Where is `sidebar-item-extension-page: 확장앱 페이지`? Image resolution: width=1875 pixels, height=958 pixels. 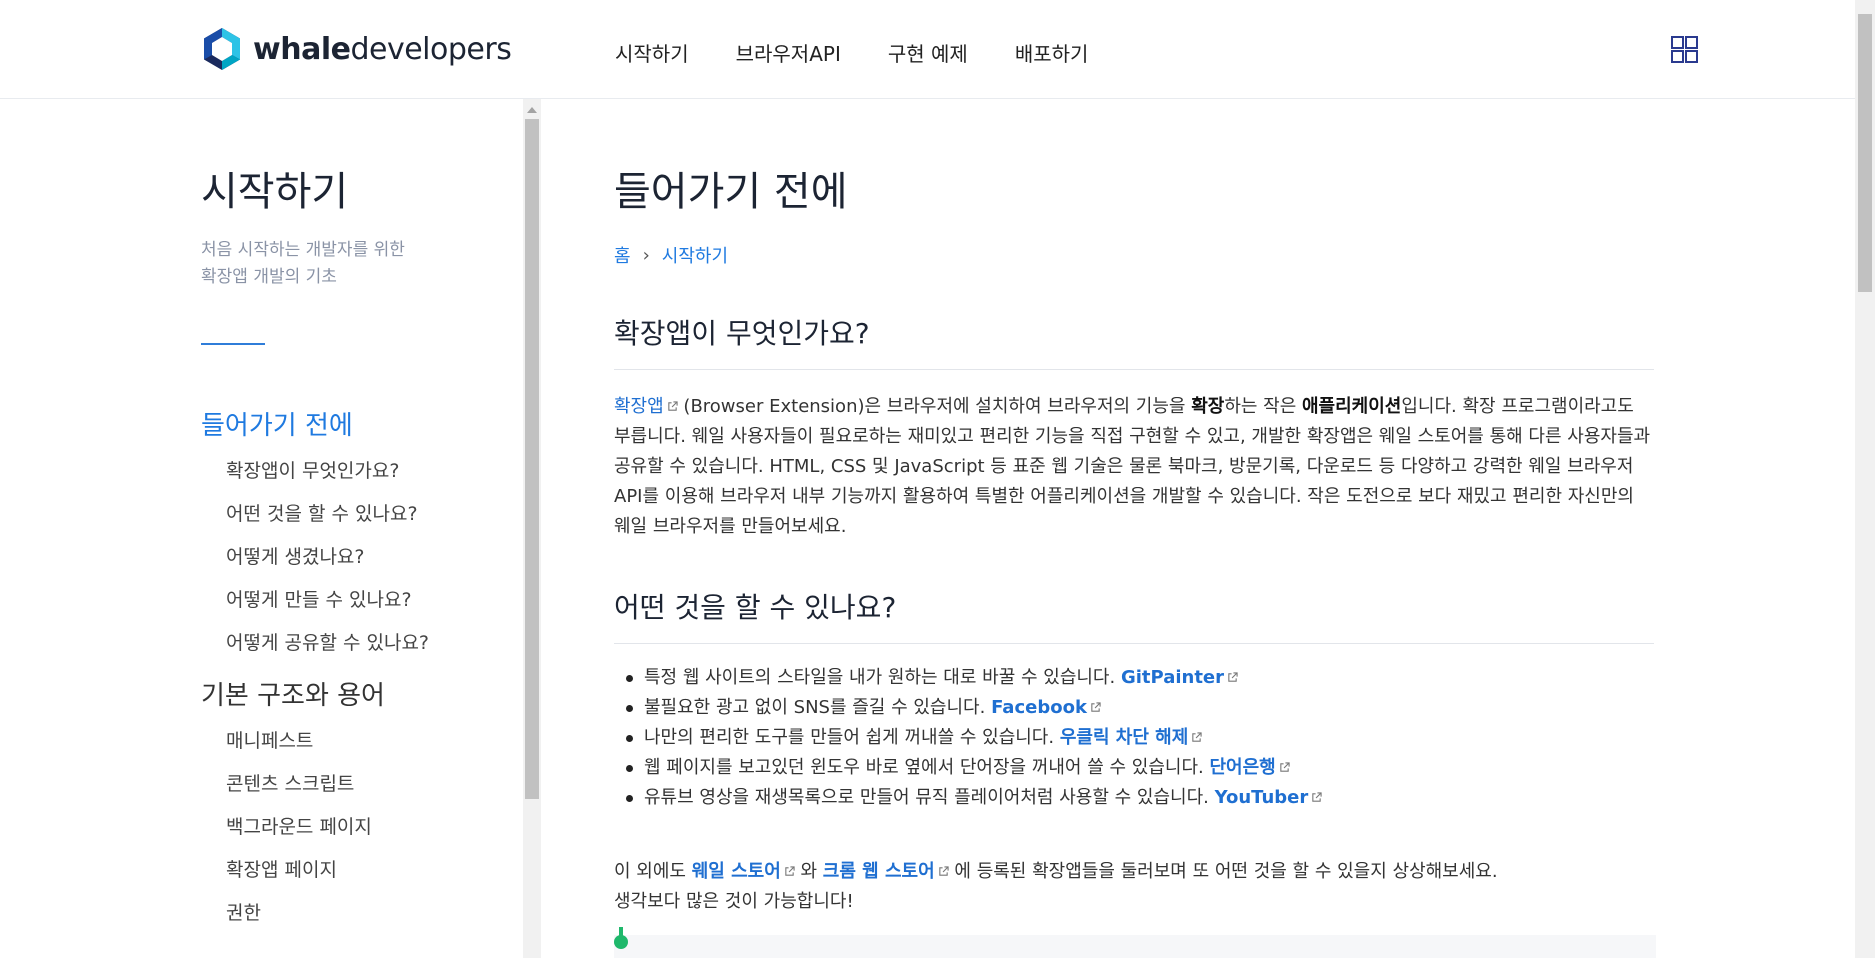
sidebar-item-extension-page: 확장앱 페이지 is located at coordinates (281, 868).